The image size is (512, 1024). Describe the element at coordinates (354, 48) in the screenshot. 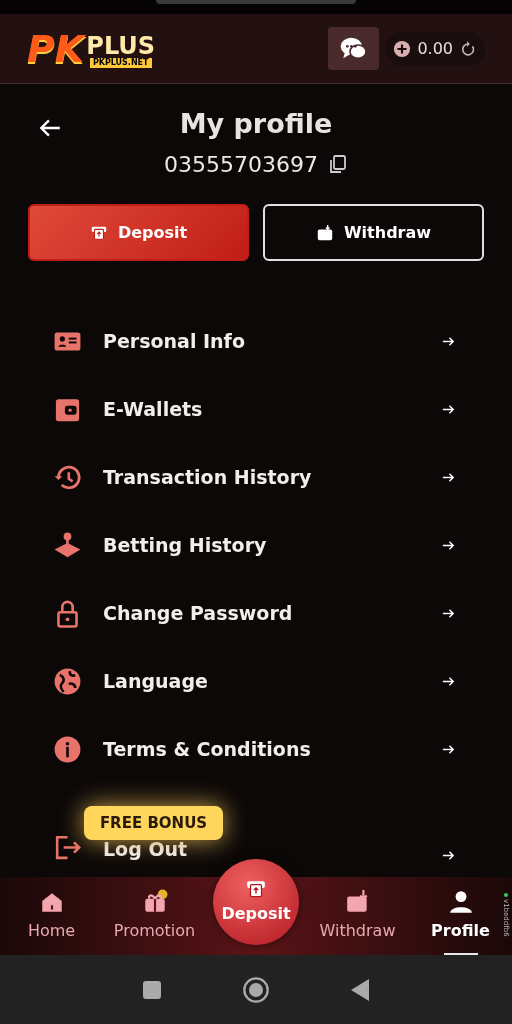

I see `chat-button` at that location.